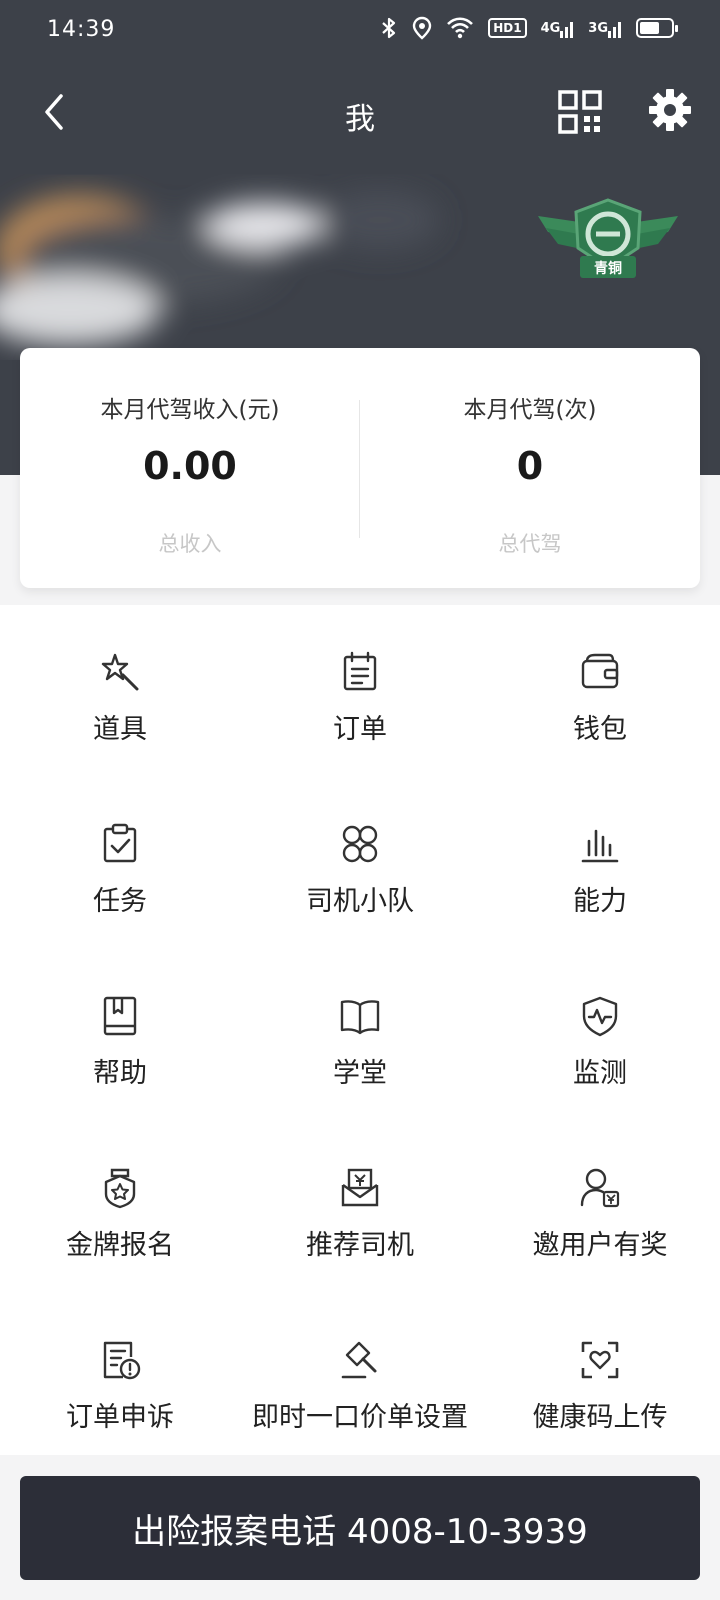 Image resolution: width=720 pixels, height=1600 pixels. Describe the element at coordinates (81, 29) in the screenshot. I see `status-time: 14:39` at that location.